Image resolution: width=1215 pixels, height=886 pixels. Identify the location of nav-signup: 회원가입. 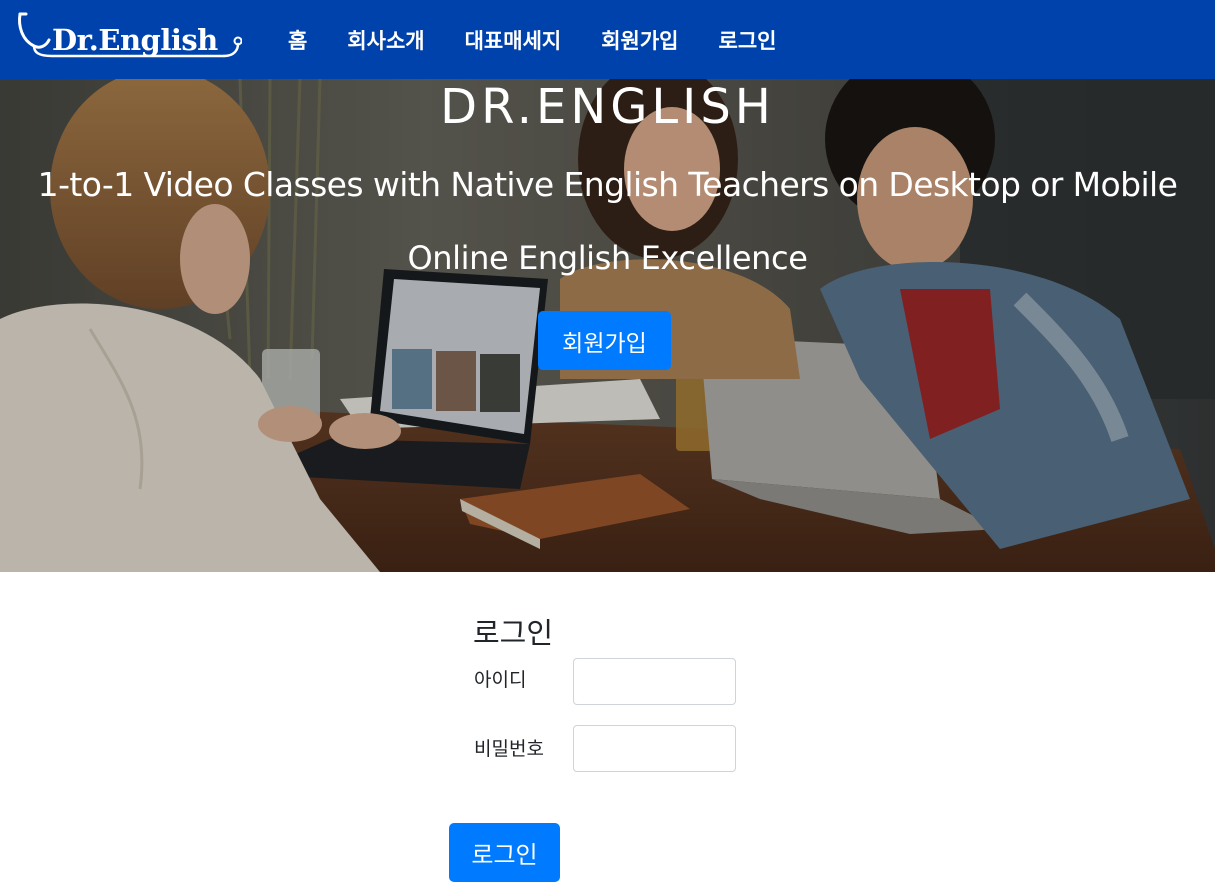
(639, 40).